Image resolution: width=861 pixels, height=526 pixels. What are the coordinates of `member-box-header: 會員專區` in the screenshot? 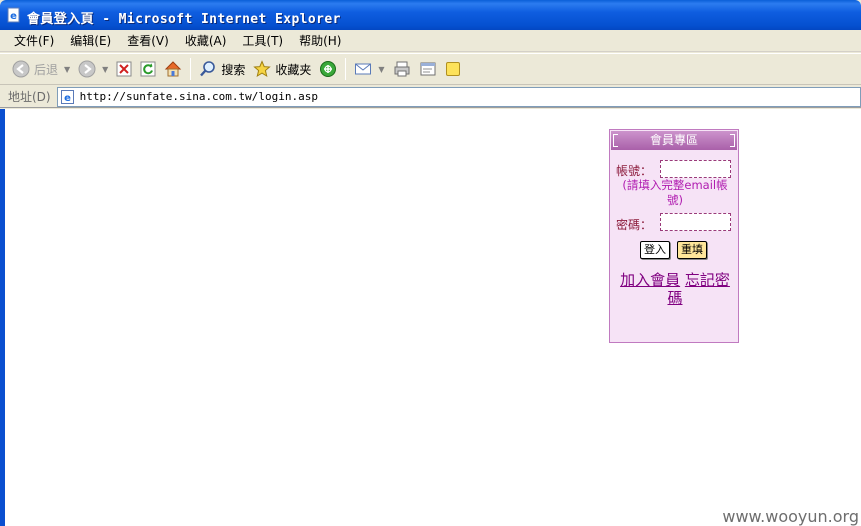 It's located at (674, 140).